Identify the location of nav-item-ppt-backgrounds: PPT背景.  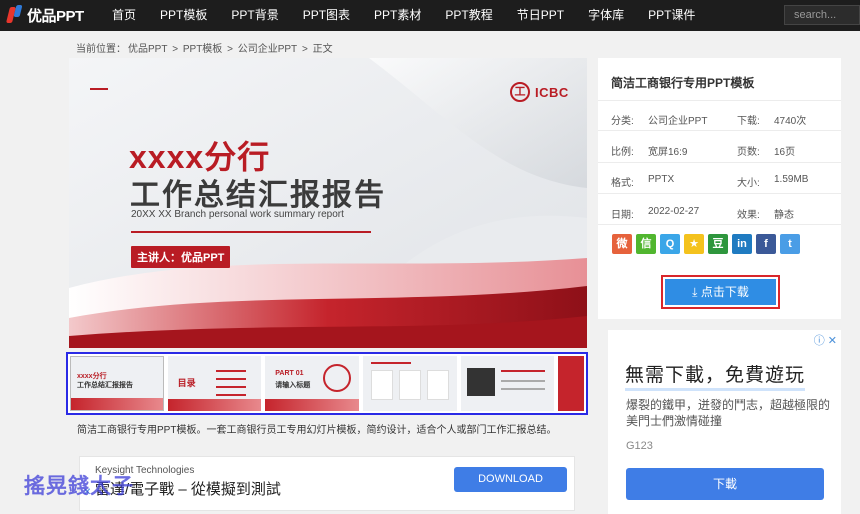
(254, 15).